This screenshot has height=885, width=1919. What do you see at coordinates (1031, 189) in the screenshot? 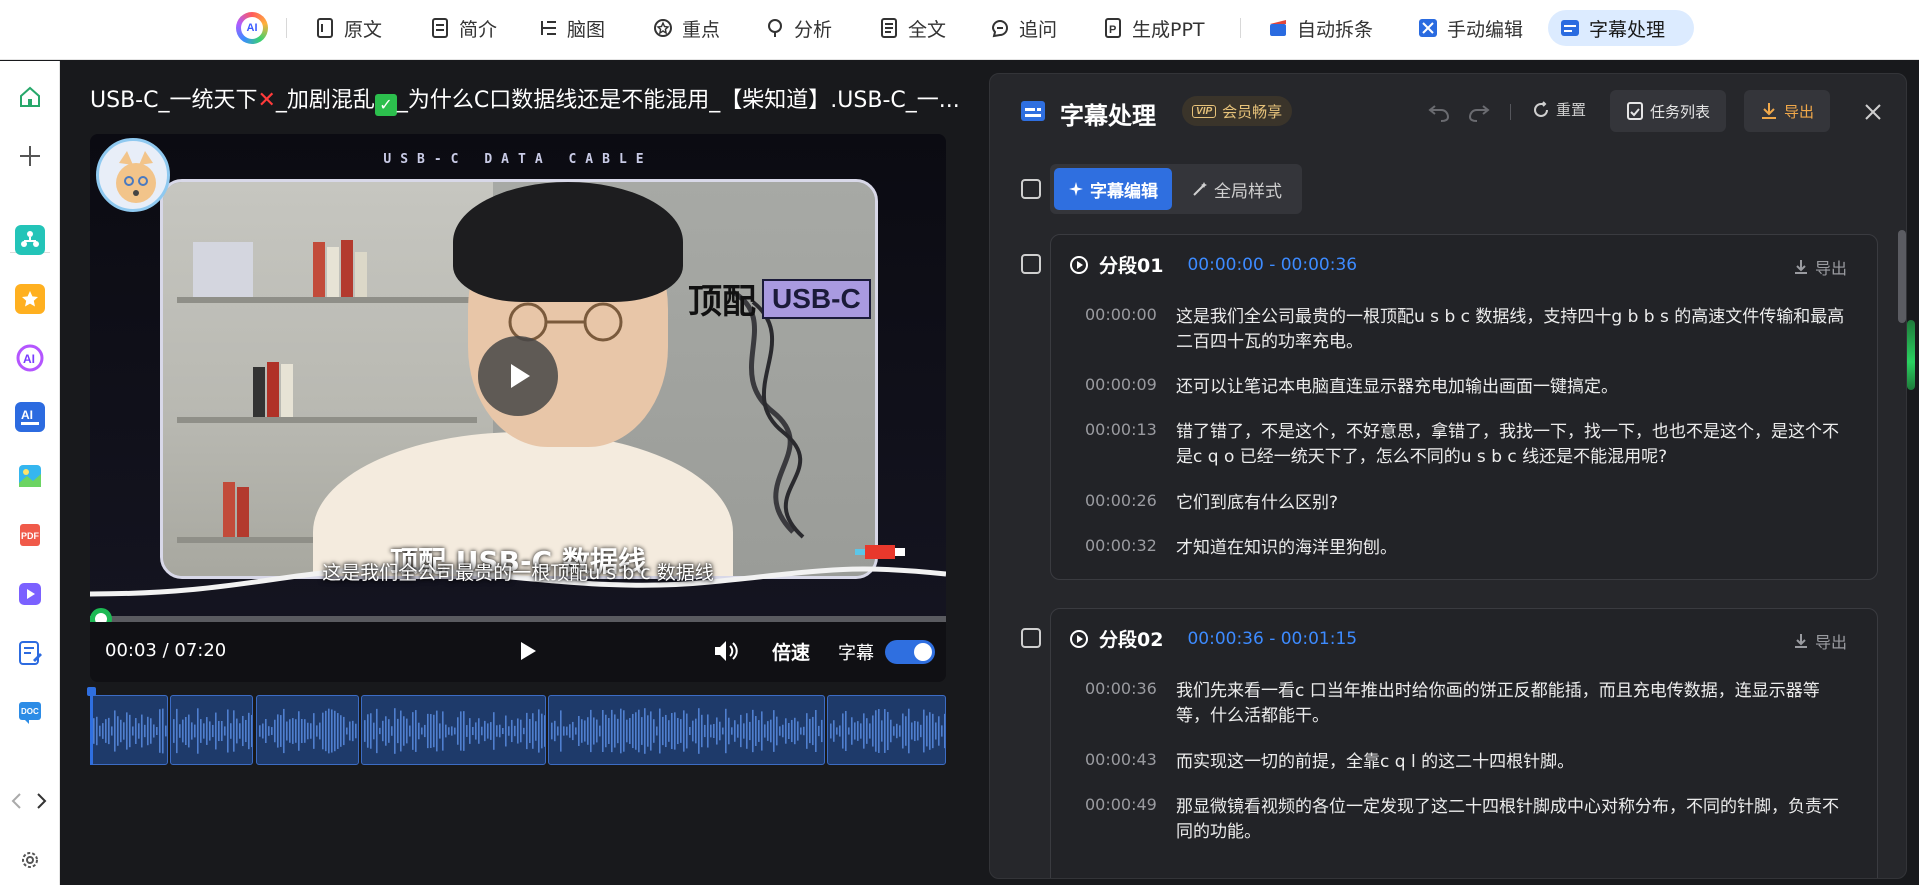
I see `select-all-checkbox` at bounding box center [1031, 189].